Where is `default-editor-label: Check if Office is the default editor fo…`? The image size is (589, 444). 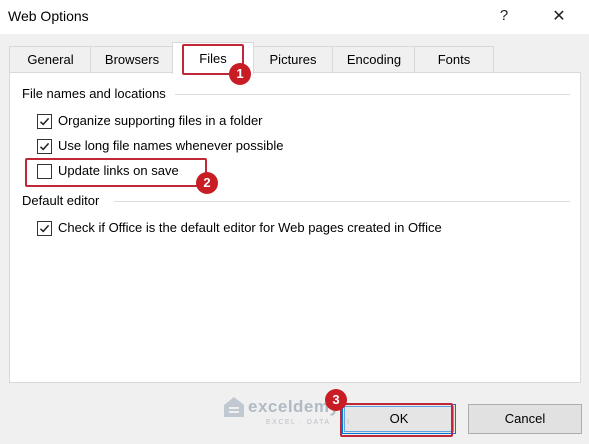
default-editor-label: Check if Office is the default editor fo… is located at coordinates (250, 227).